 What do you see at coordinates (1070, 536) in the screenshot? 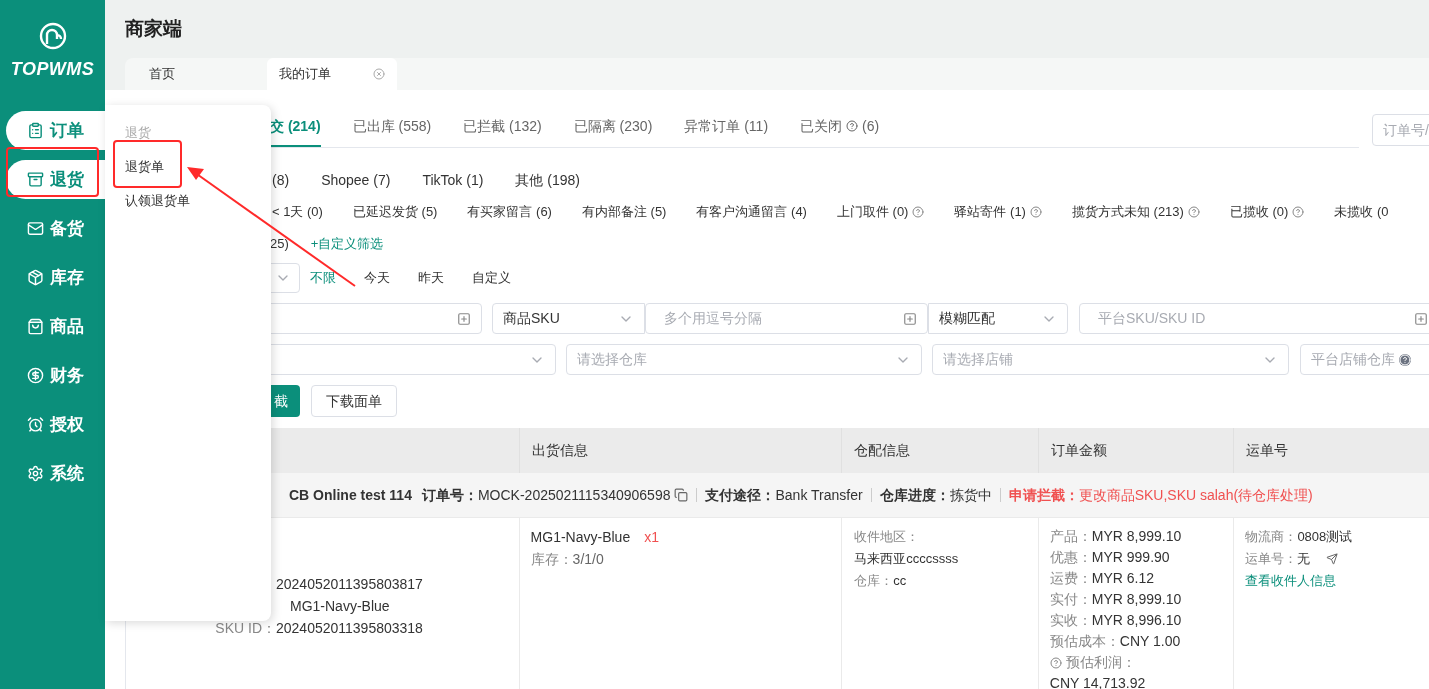
I see `field-label: 产品：` at bounding box center [1070, 536].